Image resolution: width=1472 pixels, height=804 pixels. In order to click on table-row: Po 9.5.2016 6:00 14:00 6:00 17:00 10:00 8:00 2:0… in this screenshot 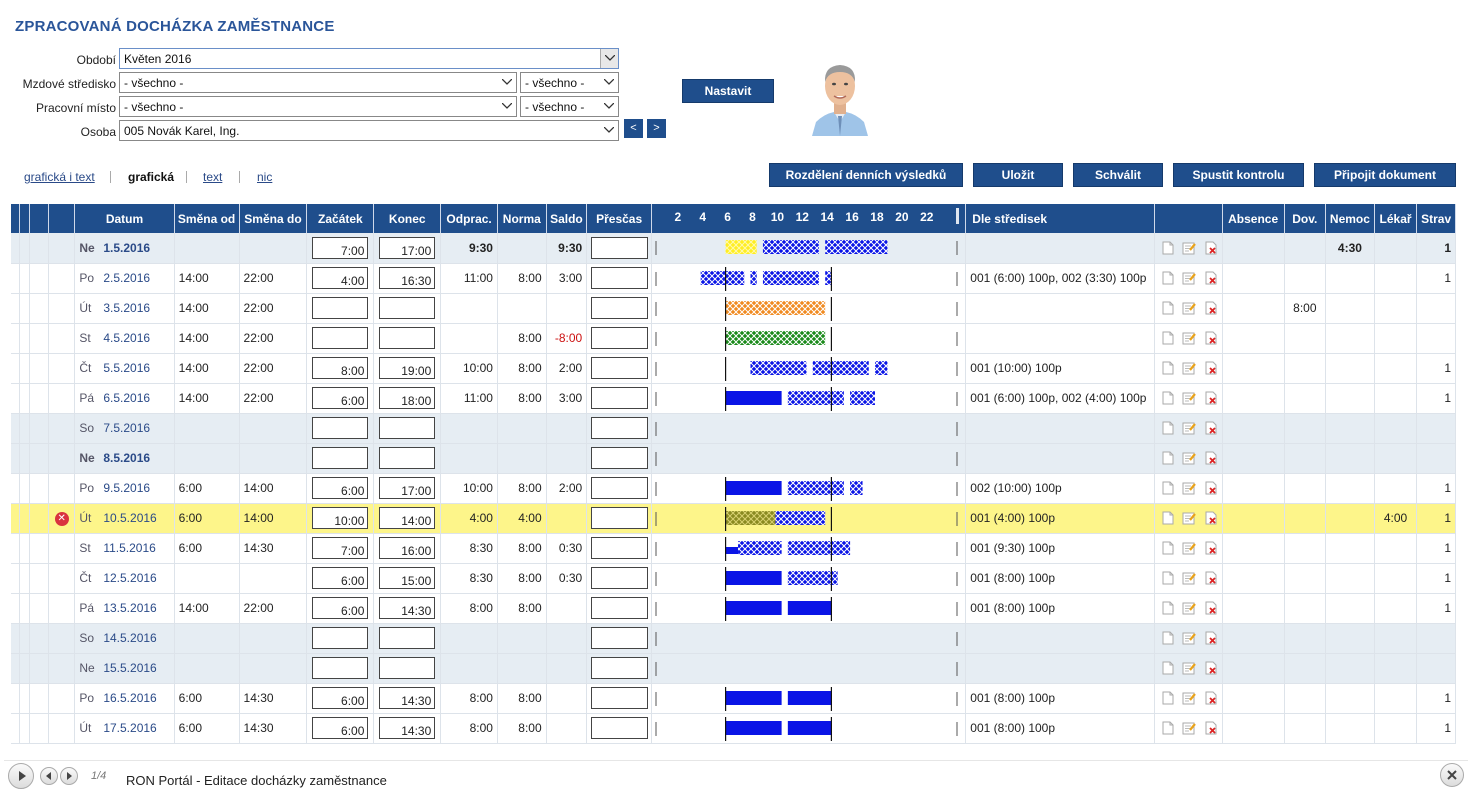, I will do `click(733, 488)`.